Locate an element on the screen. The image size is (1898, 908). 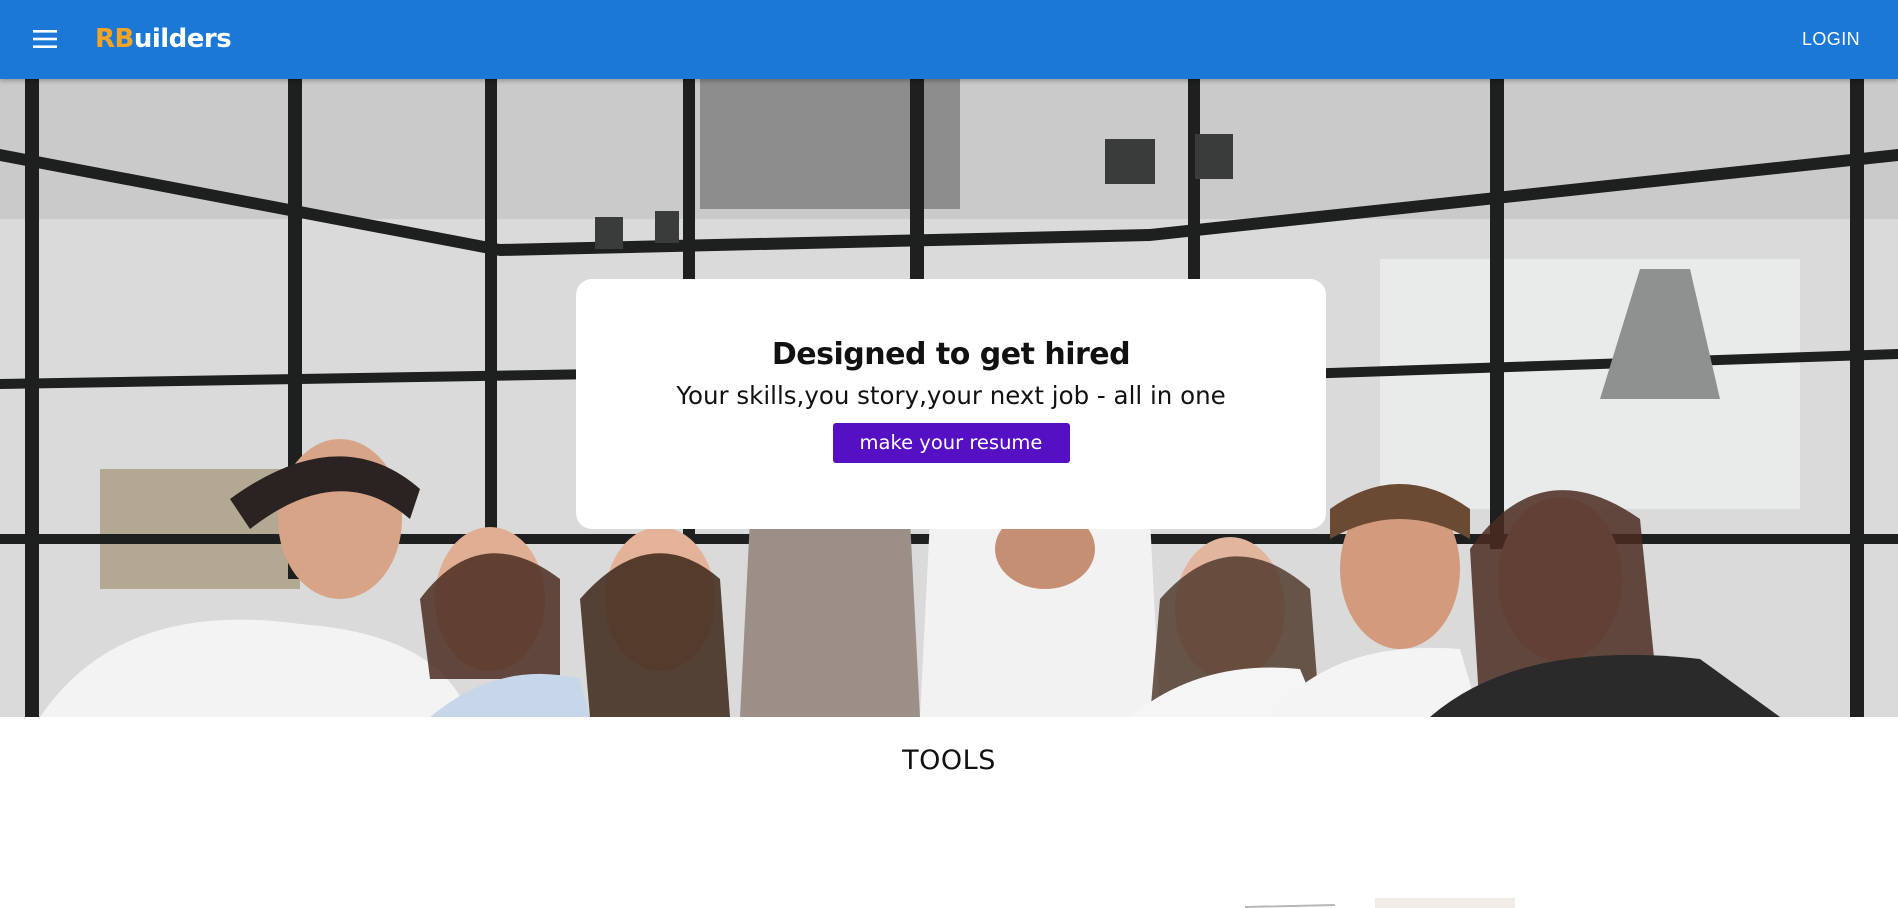
brand-logo: RBuilders is located at coordinates (163, 39).